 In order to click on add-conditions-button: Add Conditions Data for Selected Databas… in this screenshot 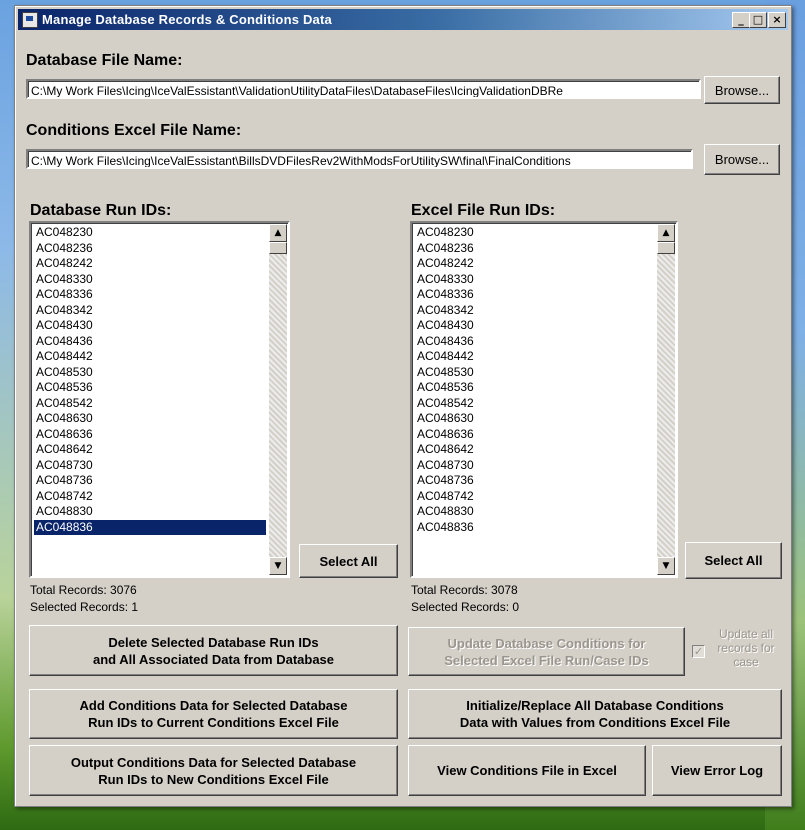, I will do `click(213, 714)`.